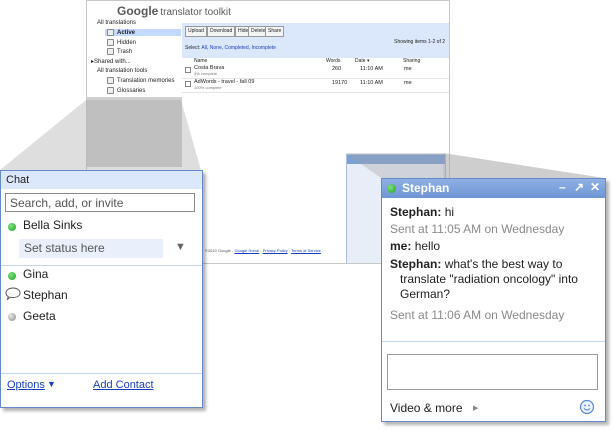 This screenshot has width=613, height=430. Describe the element at coordinates (180, 247) in the screenshot. I see `status-dropdown-icon: ▼` at that location.